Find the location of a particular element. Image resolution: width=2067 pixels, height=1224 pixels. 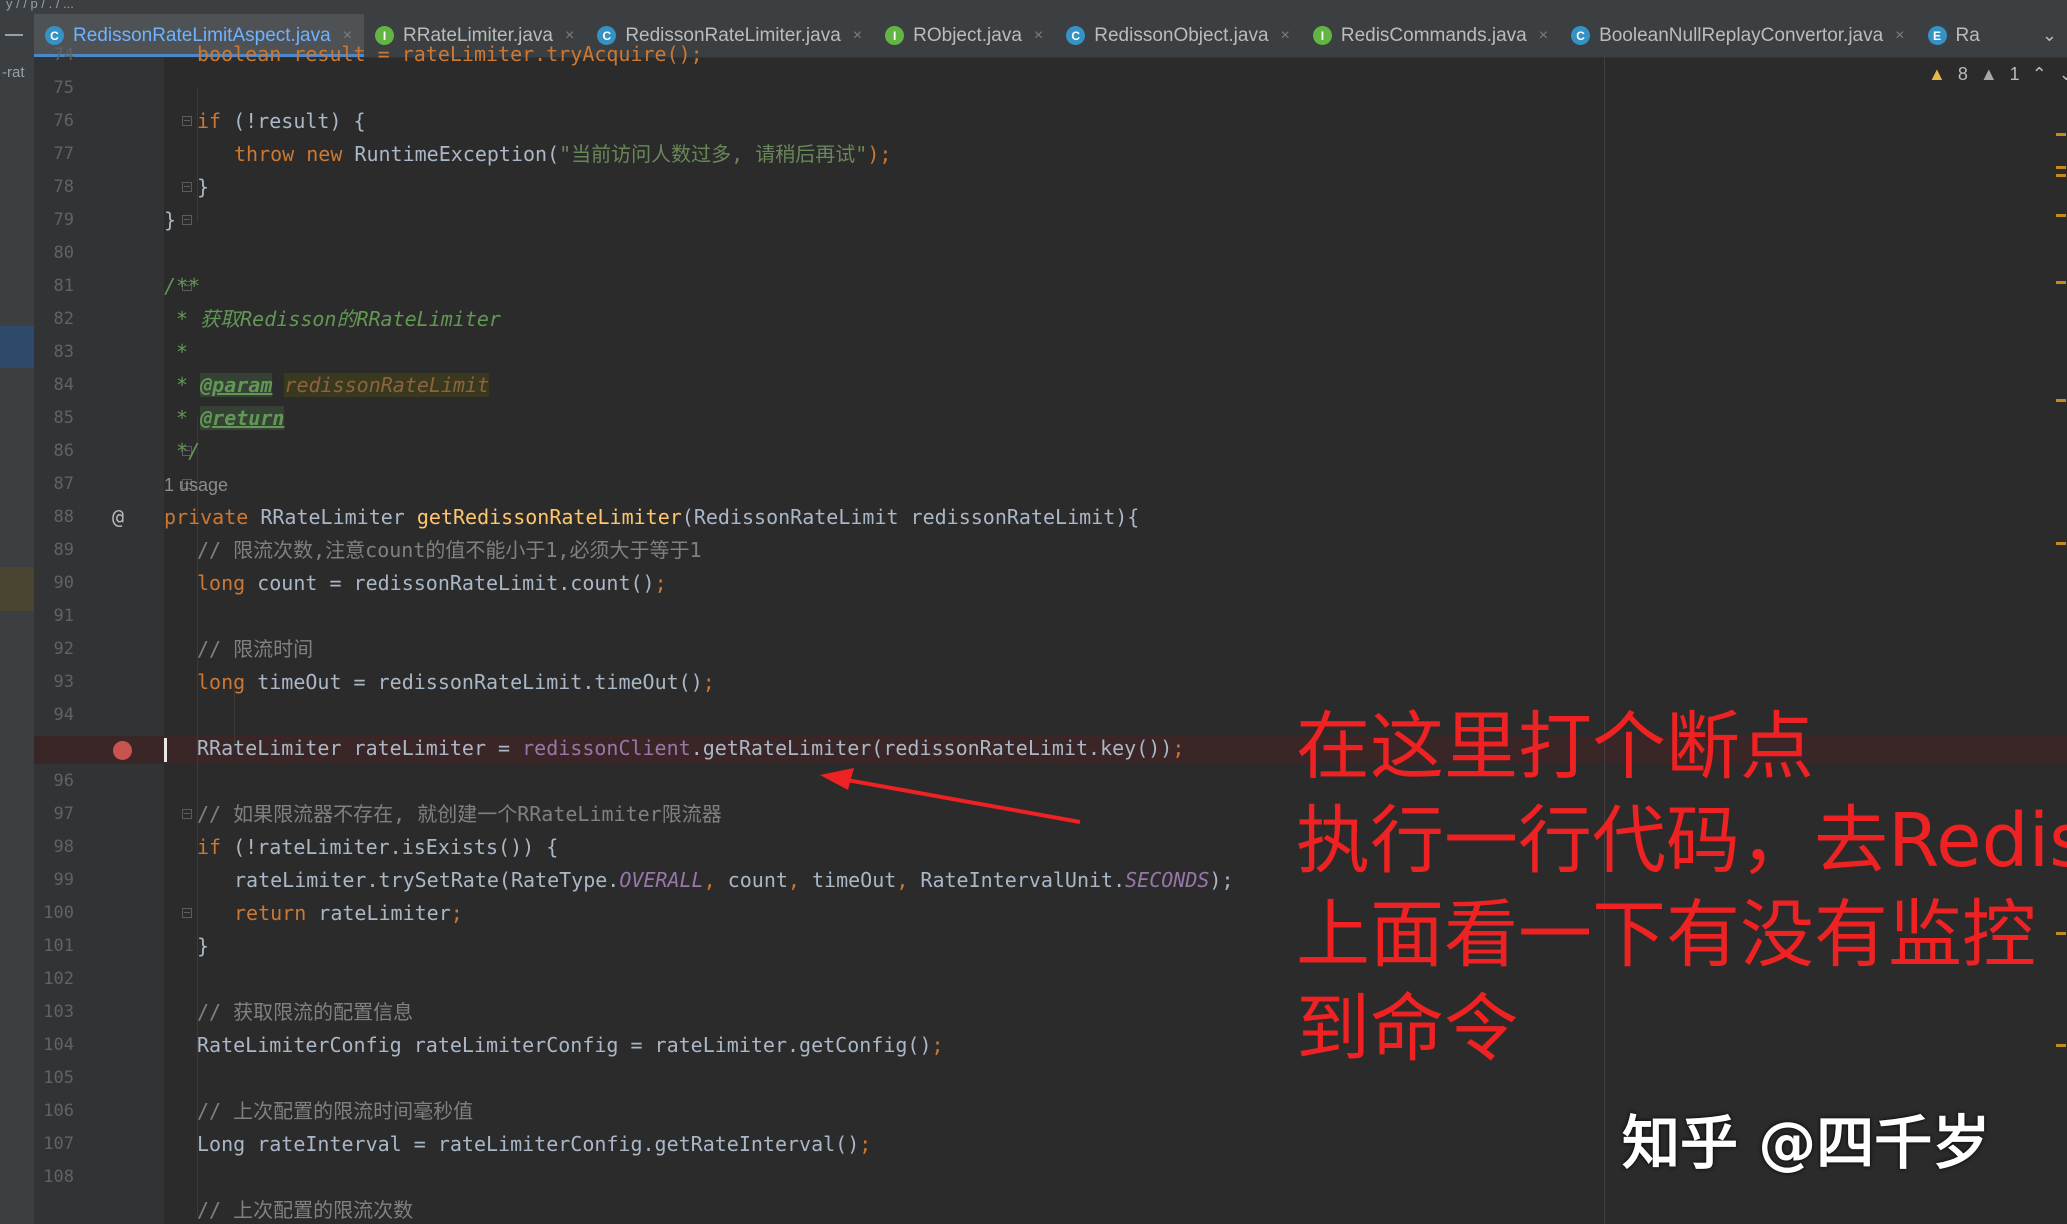

text-caret is located at coordinates (165, 750).